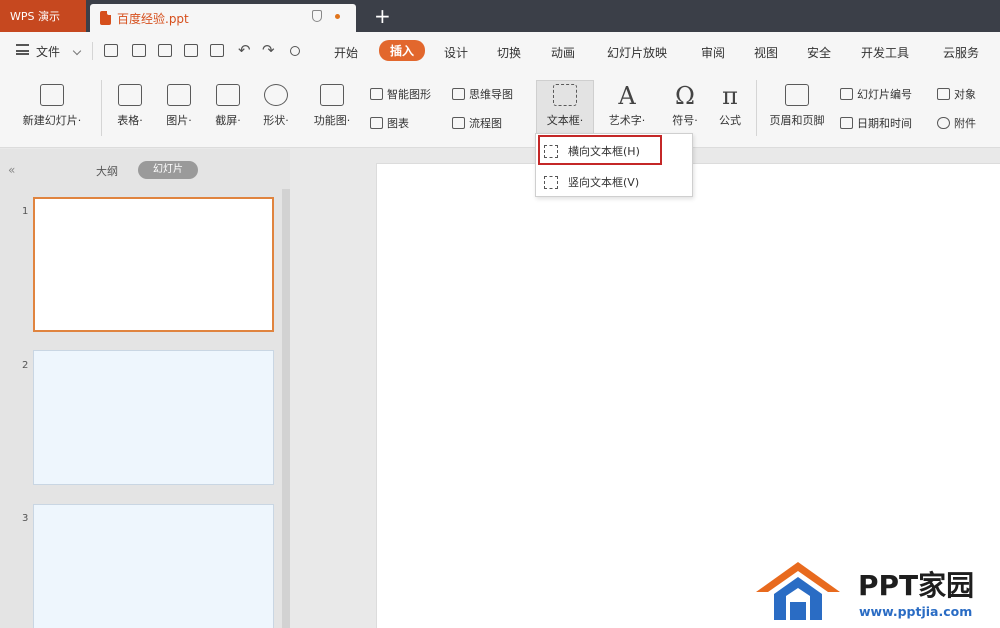 Image resolution: width=1000 pixels, height=628 pixels. I want to click on collapse-pane-icon: «, so click(11, 170).